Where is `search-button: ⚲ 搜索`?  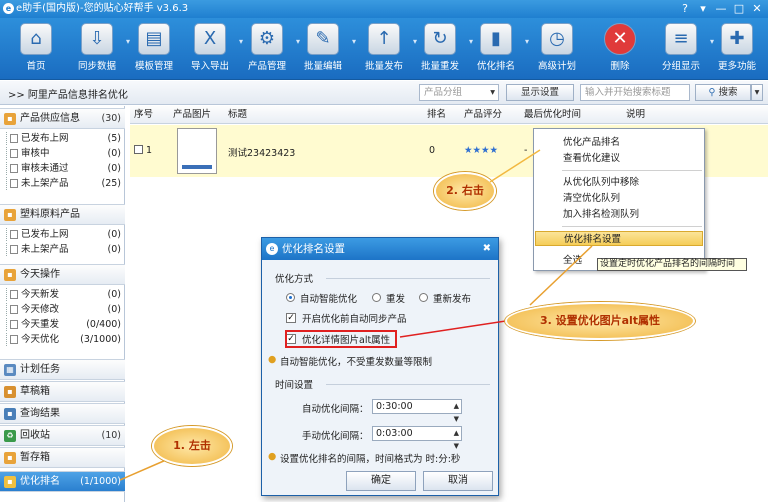
search-button: ⚲ 搜索 is located at coordinates (723, 92).